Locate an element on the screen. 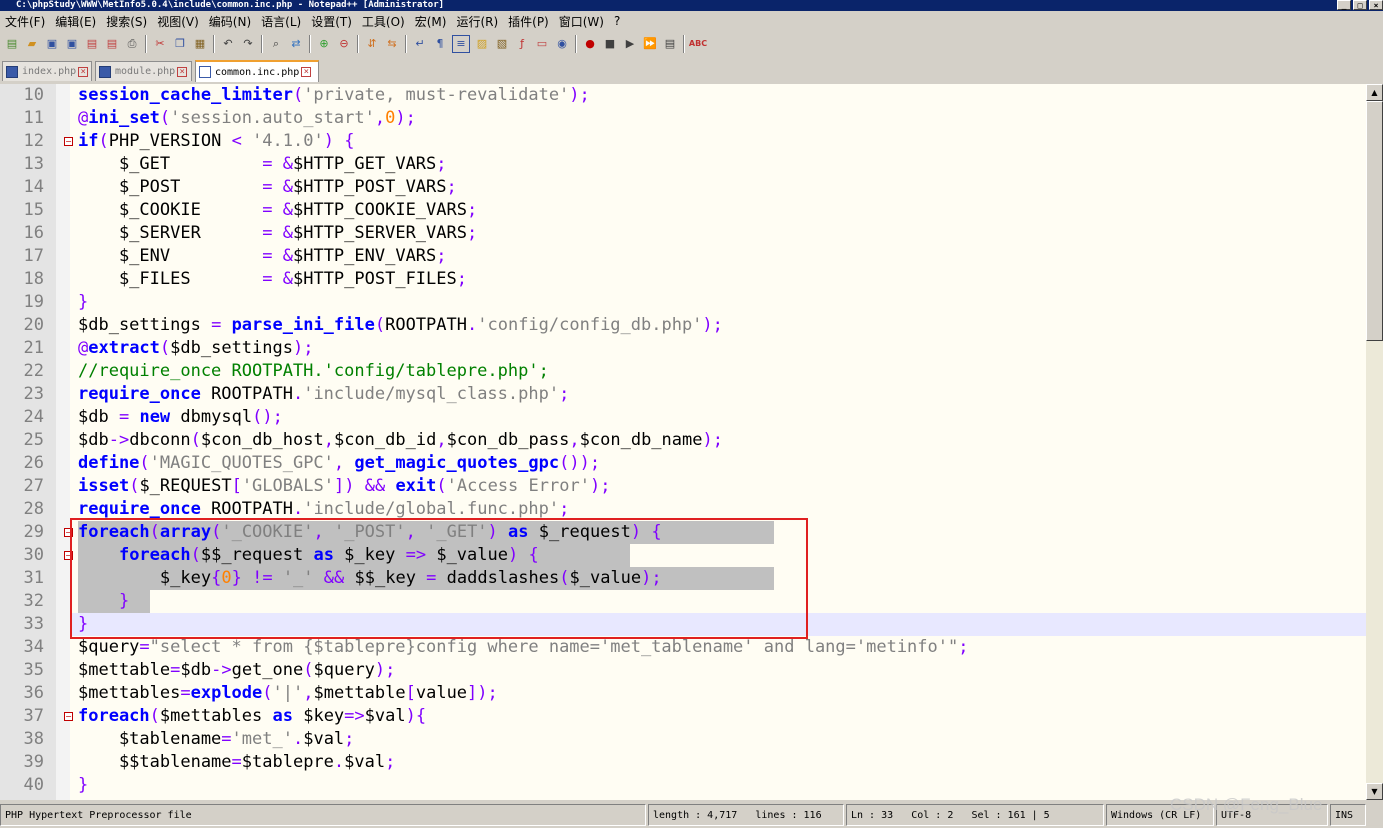 This screenshot has width=1383, height=828. print-icon: ⎙ is located at coordinates (132, 44).